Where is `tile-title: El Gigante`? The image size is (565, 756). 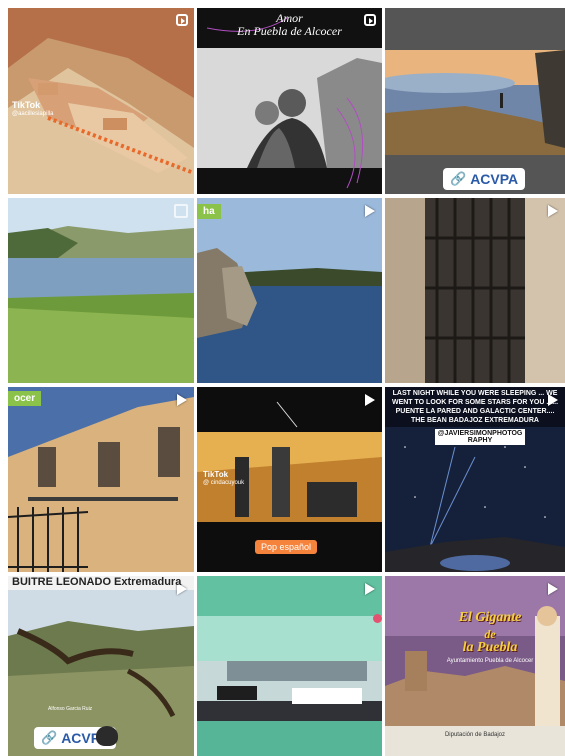
tile-title: El Gigante is located at coordinates (490, 617).